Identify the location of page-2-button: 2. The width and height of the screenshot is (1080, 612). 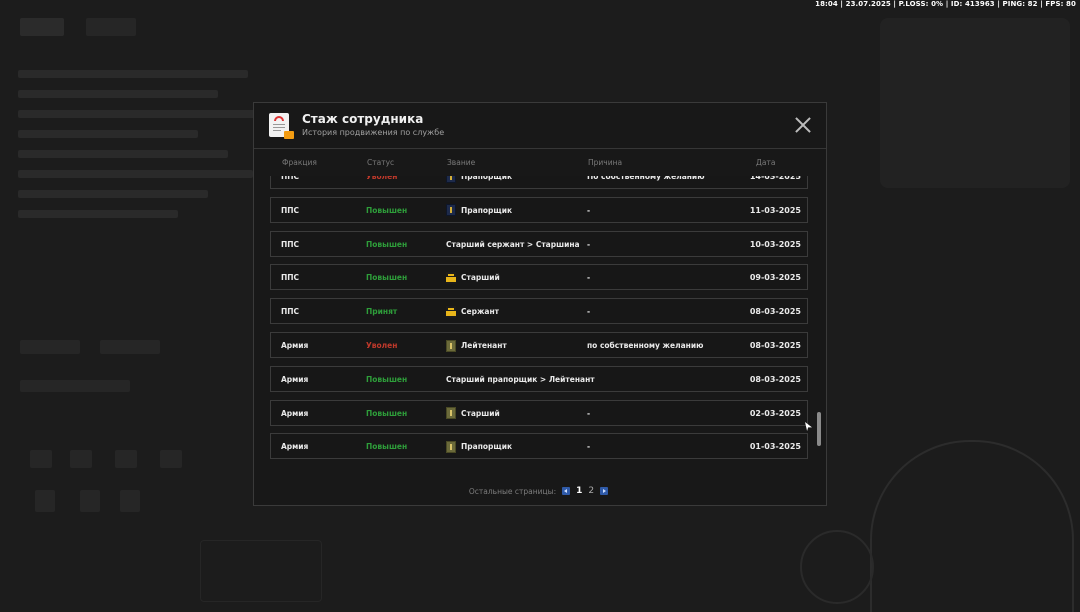
(591, 491).